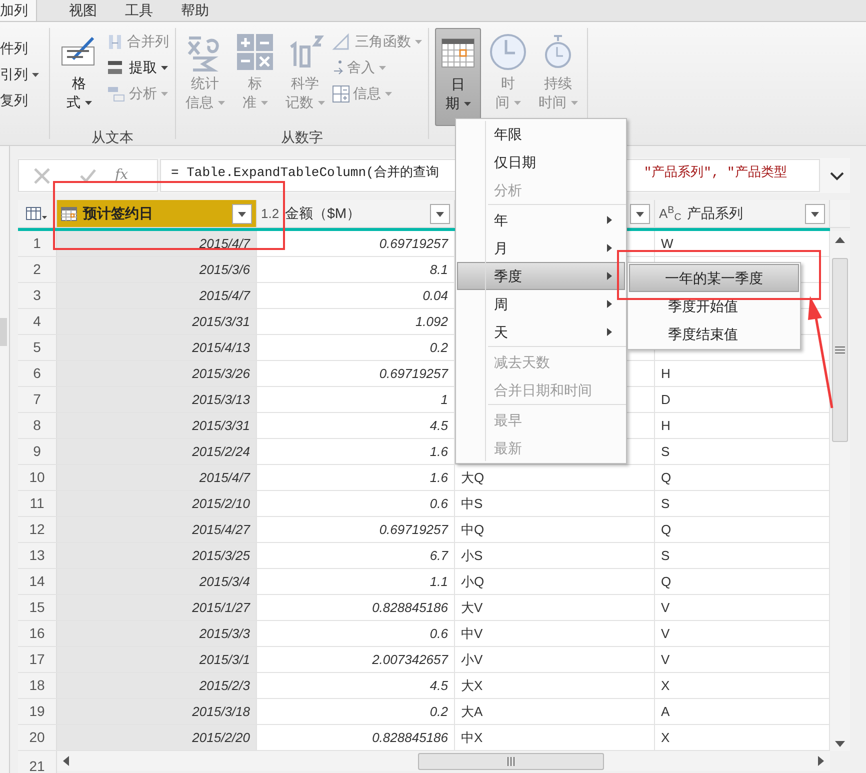 The height and width of the screenshot is (773, 866). What do you see at coordinates (157, 607) in the screenshot?
I see `table-cell: 2015/1/27` at bounding box center [157, 607].